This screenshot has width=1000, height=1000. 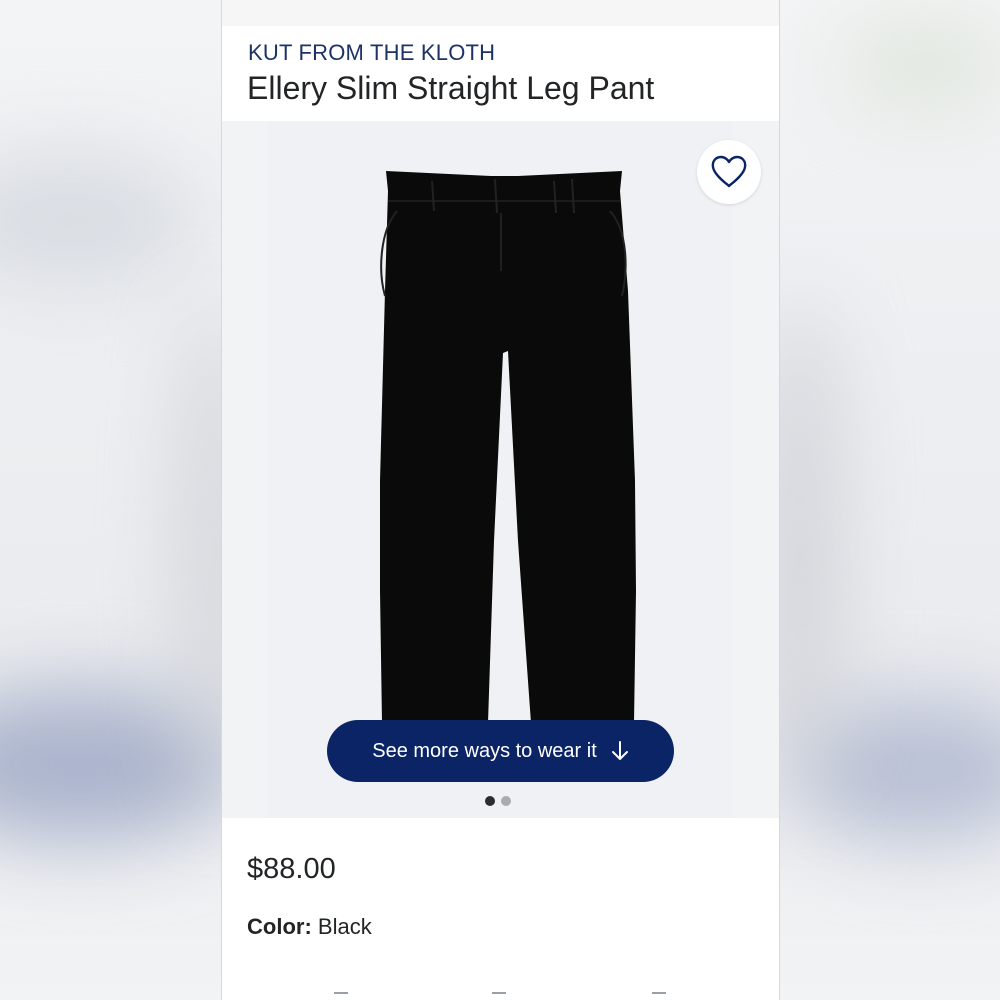 What do you see at coordinates (498, 801) in the screenshot?
I see `image-pagination` at bounding box center [498, 801].